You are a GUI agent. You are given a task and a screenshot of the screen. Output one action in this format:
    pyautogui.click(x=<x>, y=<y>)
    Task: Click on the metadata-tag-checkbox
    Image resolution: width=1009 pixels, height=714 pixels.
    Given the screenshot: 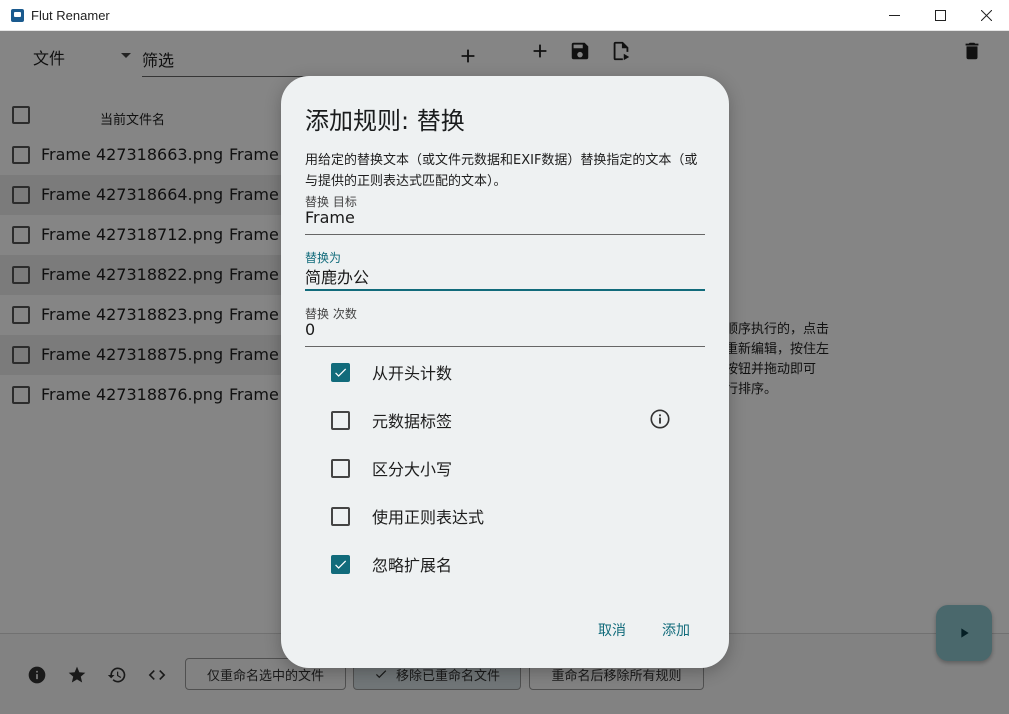 What is the action you would take?
    pyautogui.click(x=340, y=420)
    